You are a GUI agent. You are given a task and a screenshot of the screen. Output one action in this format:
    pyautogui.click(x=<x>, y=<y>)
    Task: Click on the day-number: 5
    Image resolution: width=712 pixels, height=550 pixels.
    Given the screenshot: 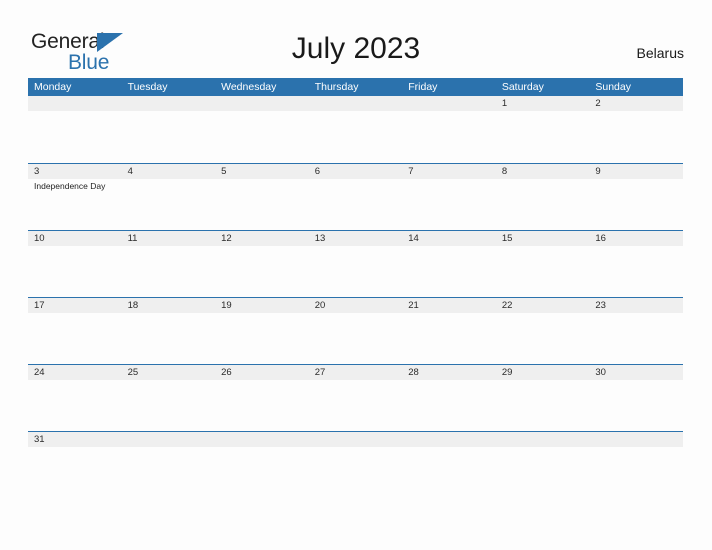 What is the action you would take?
    pyautogui.click(x=262, y=171)
    